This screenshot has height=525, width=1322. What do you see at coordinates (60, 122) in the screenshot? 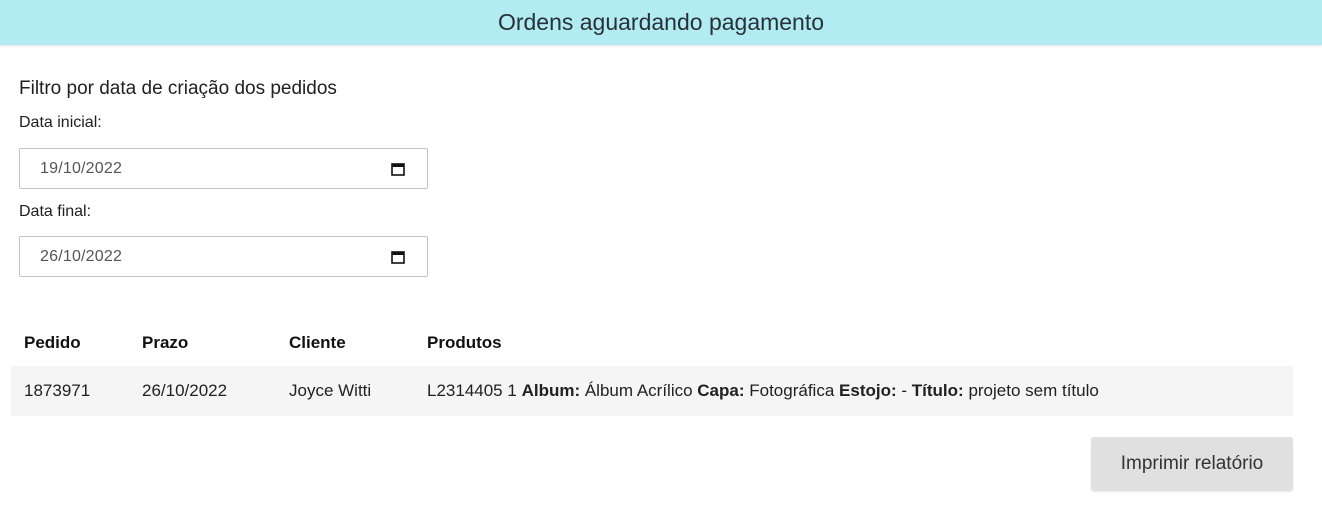
I see `start-date-label: Data inicial:` at bounding box center [60, 122].